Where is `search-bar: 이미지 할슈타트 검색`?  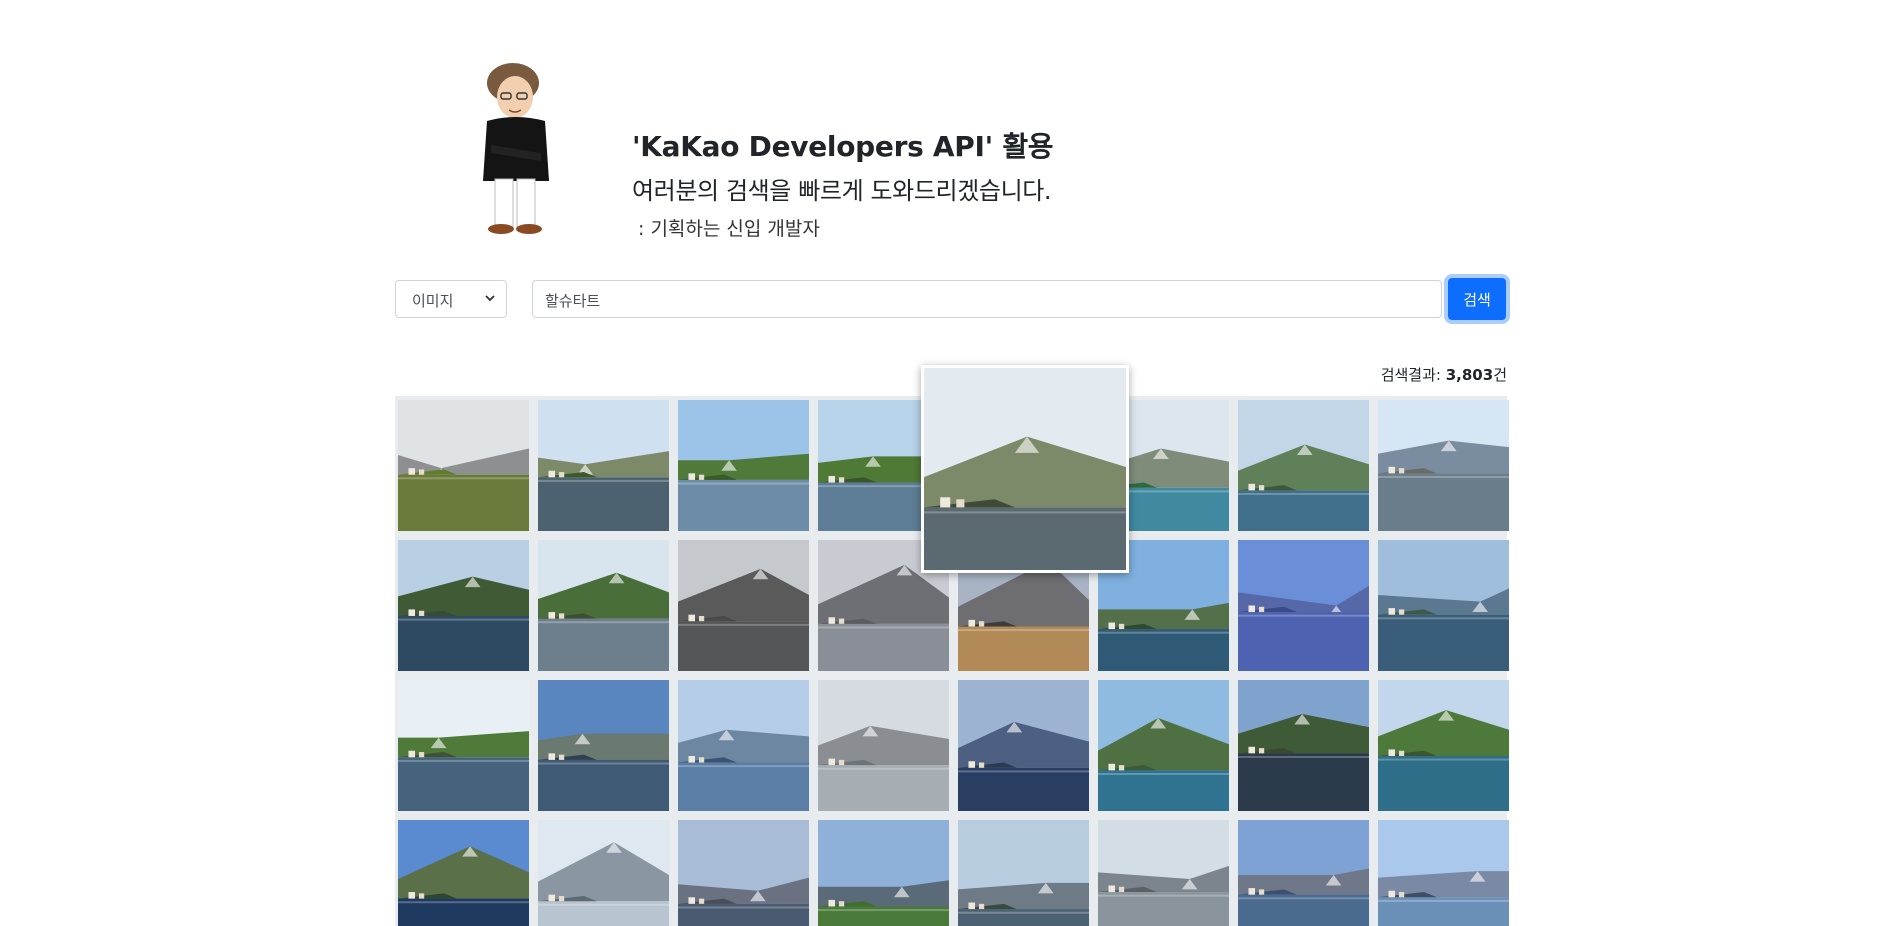 search-bar: 이미지 할슈타트 검색 is located at coordinates (951, 299).